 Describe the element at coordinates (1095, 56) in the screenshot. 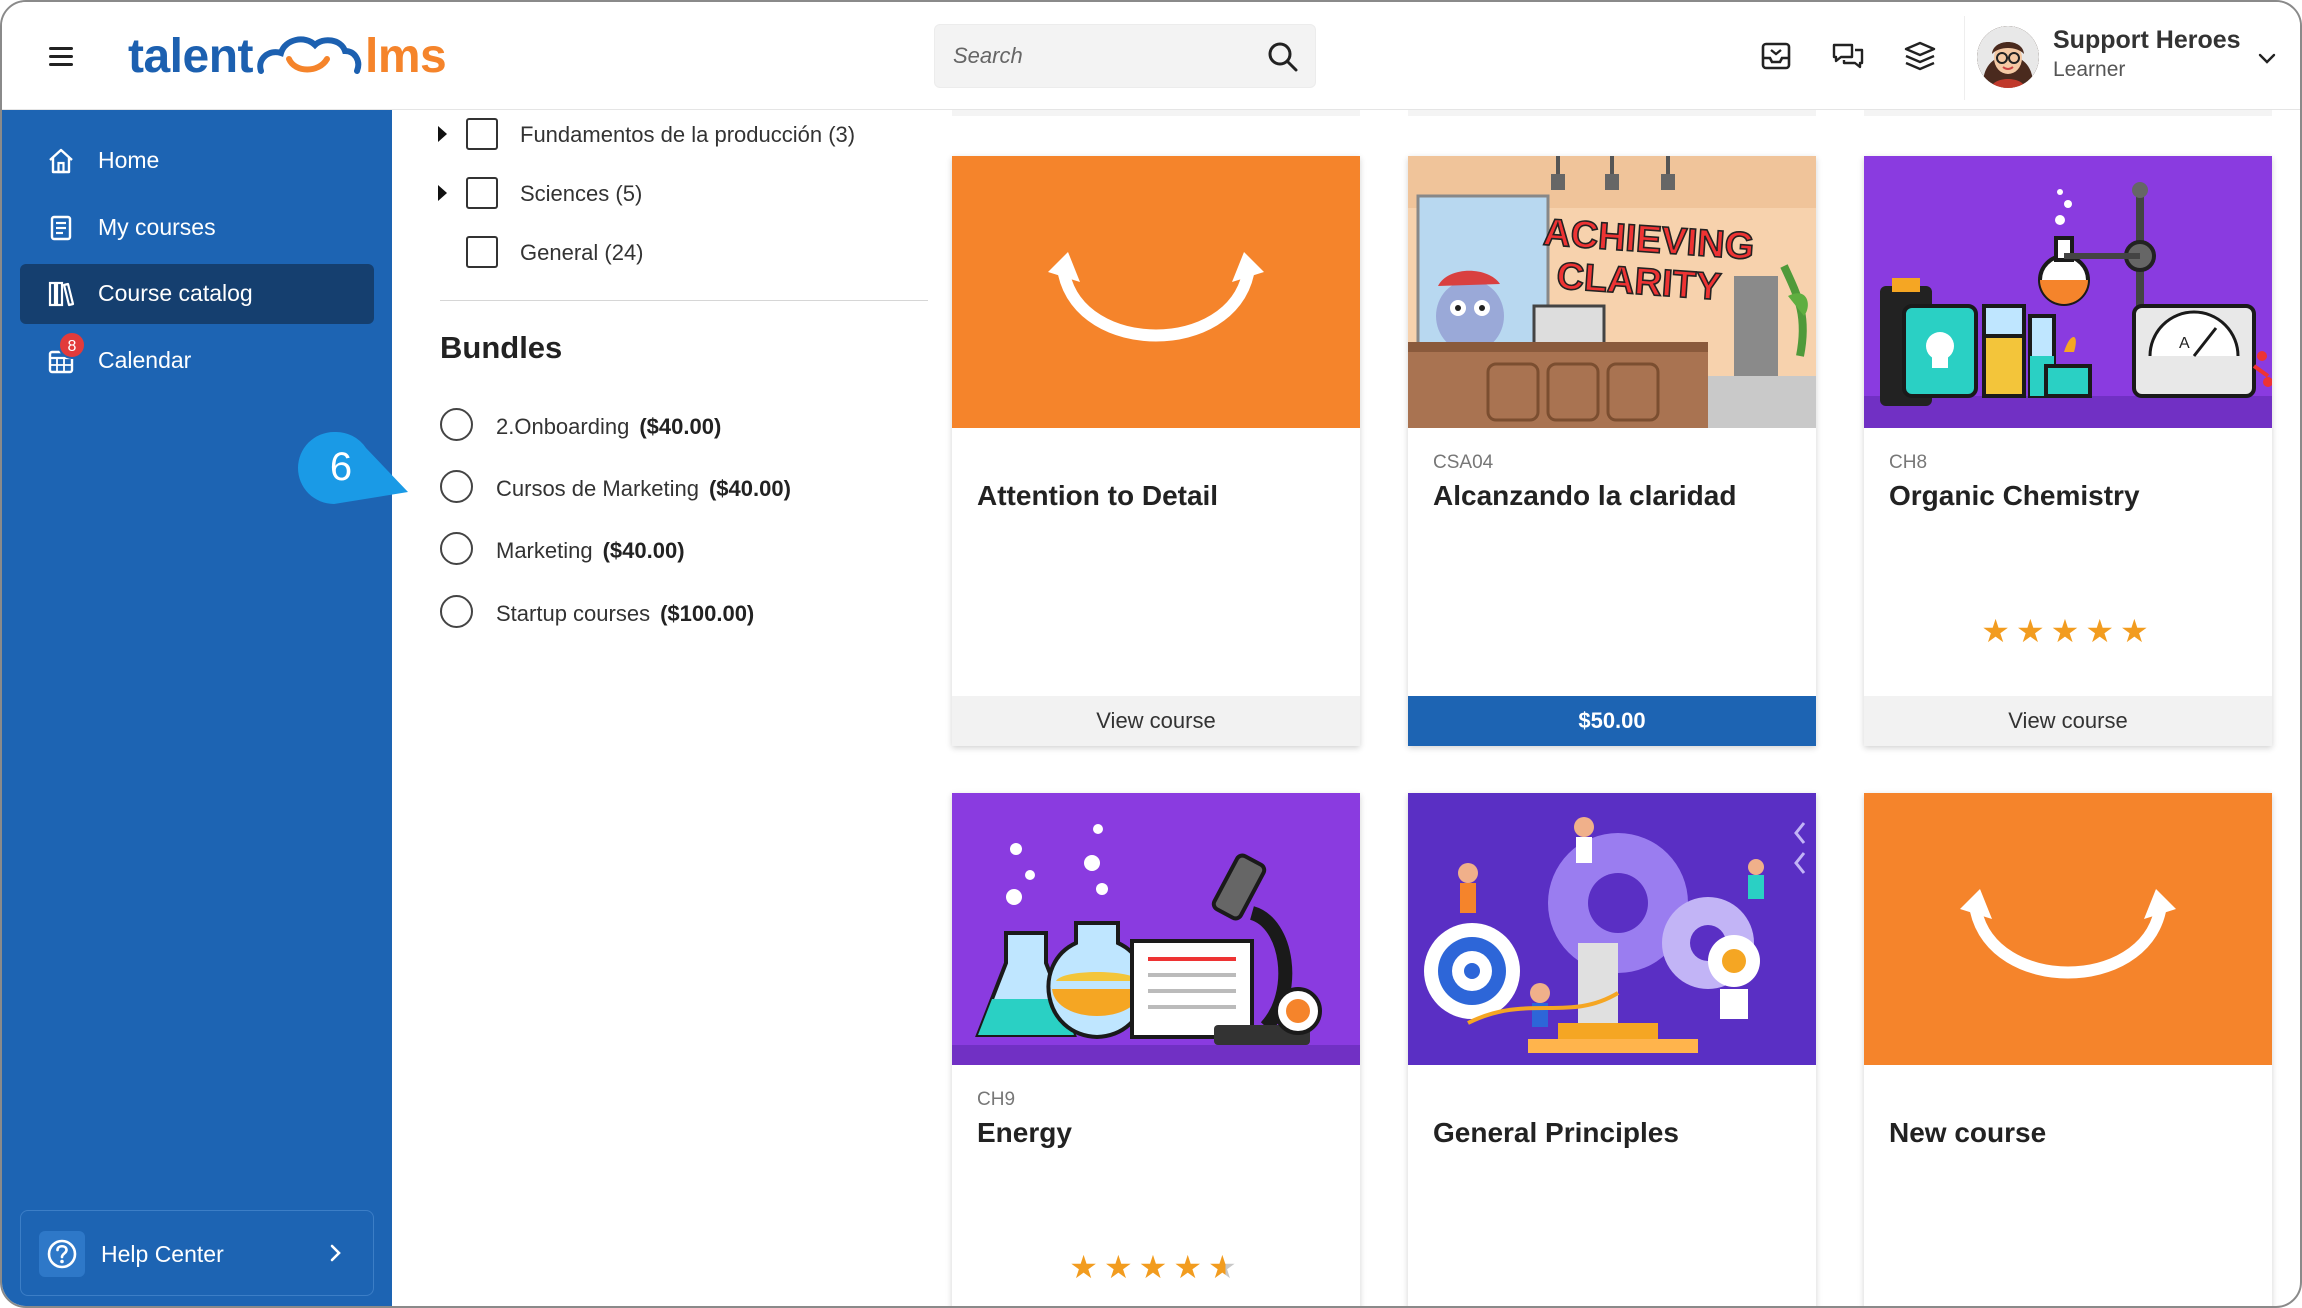

I see `search-input` at that location.